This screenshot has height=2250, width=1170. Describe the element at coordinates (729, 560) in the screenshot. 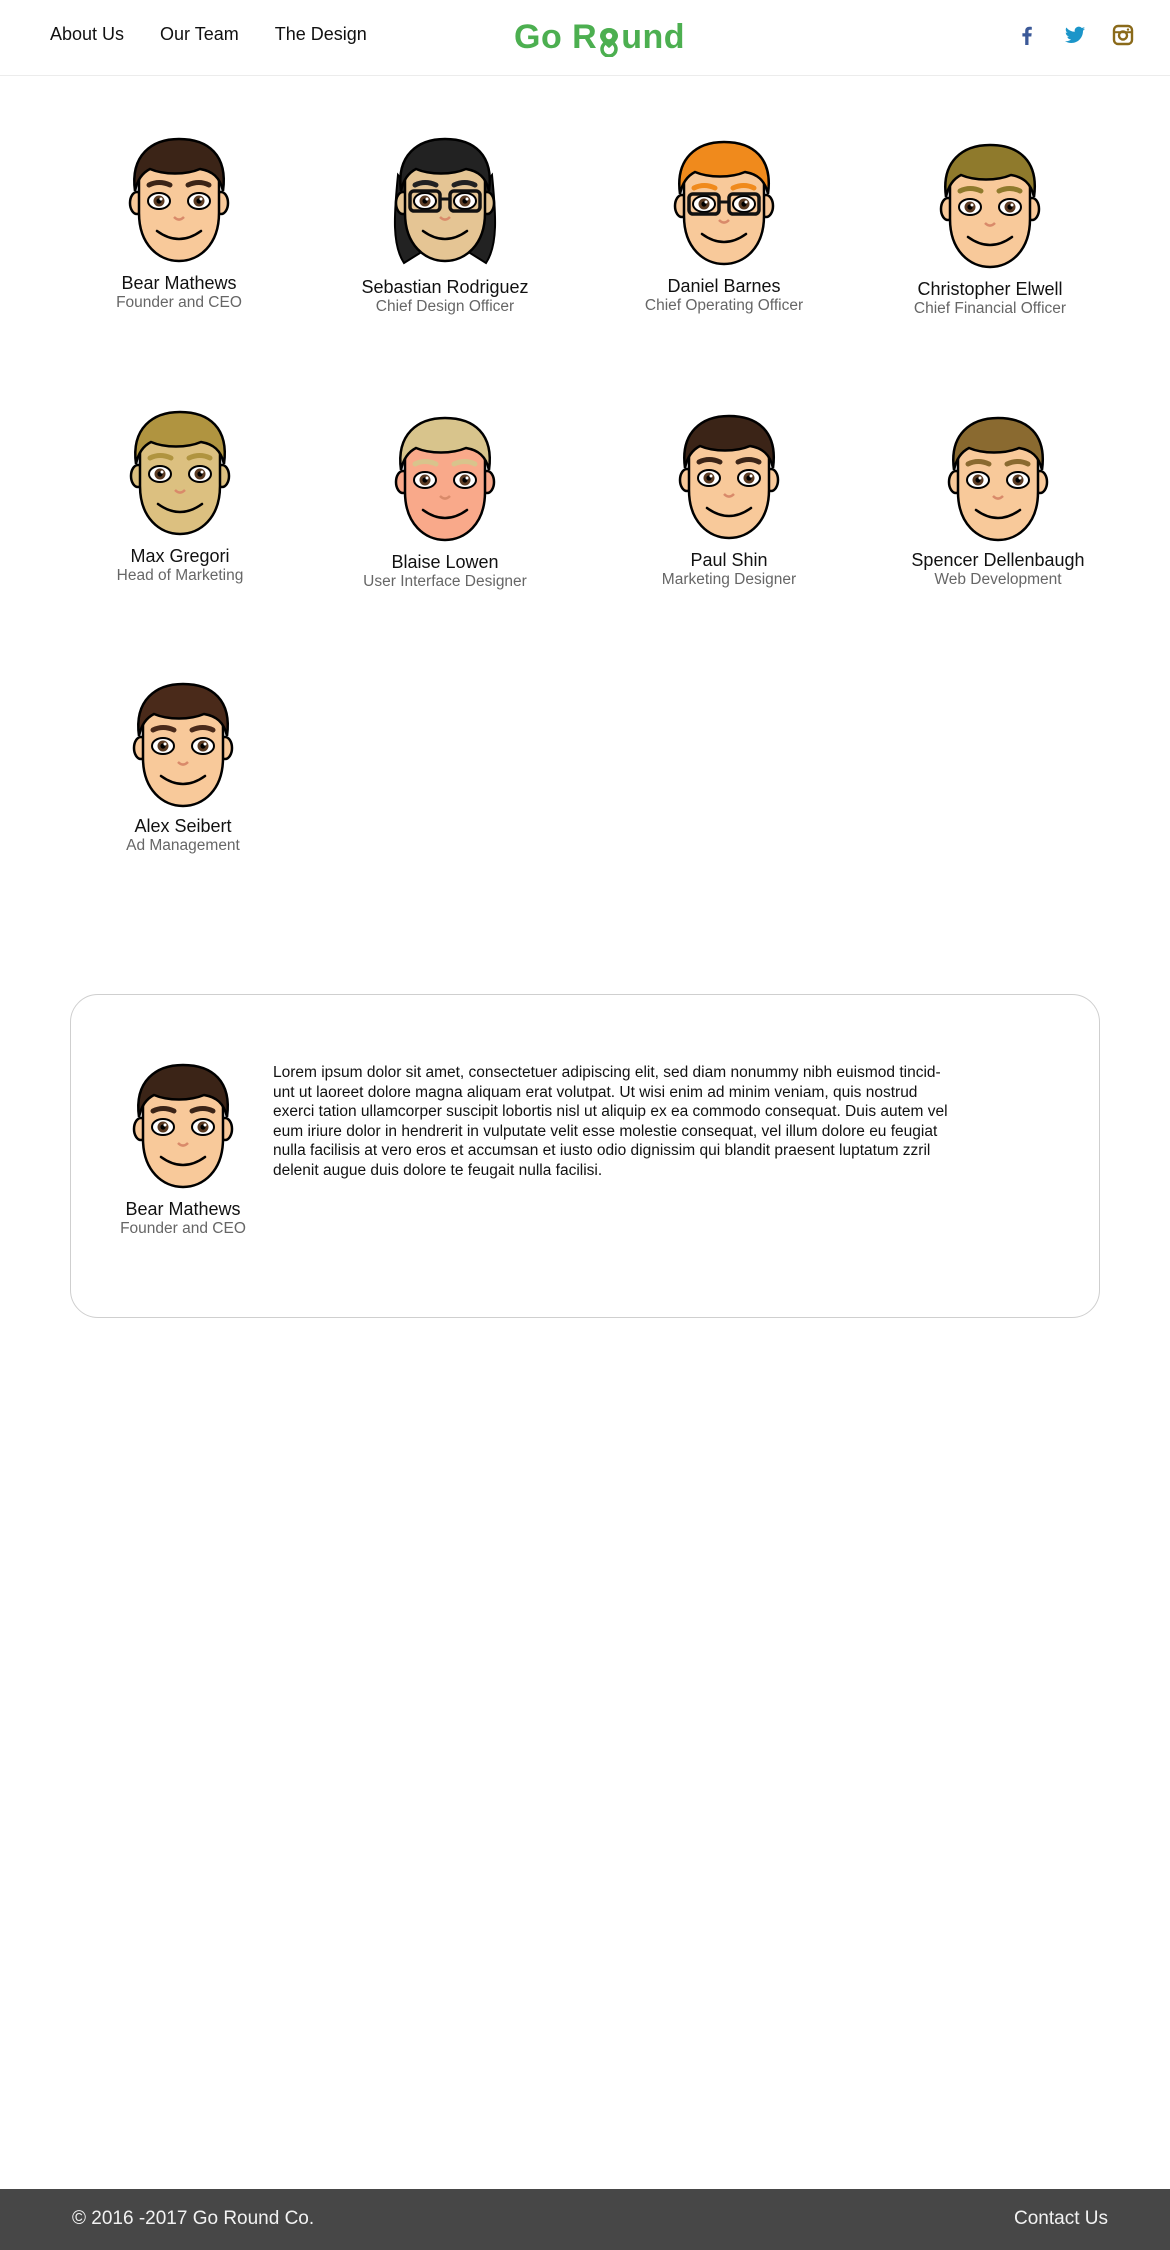

I see `member-name: Paul Shin` at that location.